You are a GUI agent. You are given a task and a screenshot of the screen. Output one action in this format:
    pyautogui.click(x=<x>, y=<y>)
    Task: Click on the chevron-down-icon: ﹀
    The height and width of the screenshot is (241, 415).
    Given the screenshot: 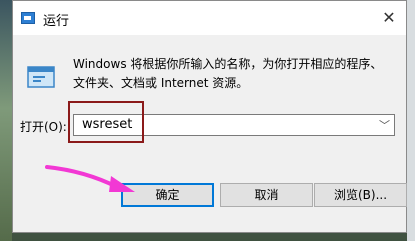 What is the action you would take?
    pyautogui.click(x=384, y=125)
    